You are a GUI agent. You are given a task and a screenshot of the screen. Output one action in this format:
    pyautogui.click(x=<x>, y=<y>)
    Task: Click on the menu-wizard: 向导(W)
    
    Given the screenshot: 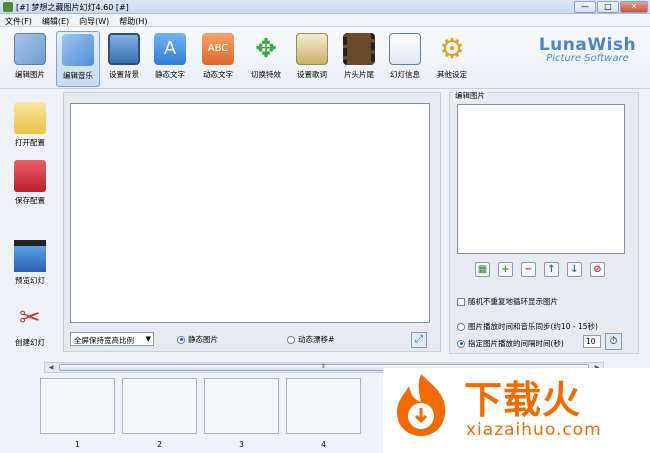 What is the action you would take?
    pyautogui.click(x=94, y=20)
    